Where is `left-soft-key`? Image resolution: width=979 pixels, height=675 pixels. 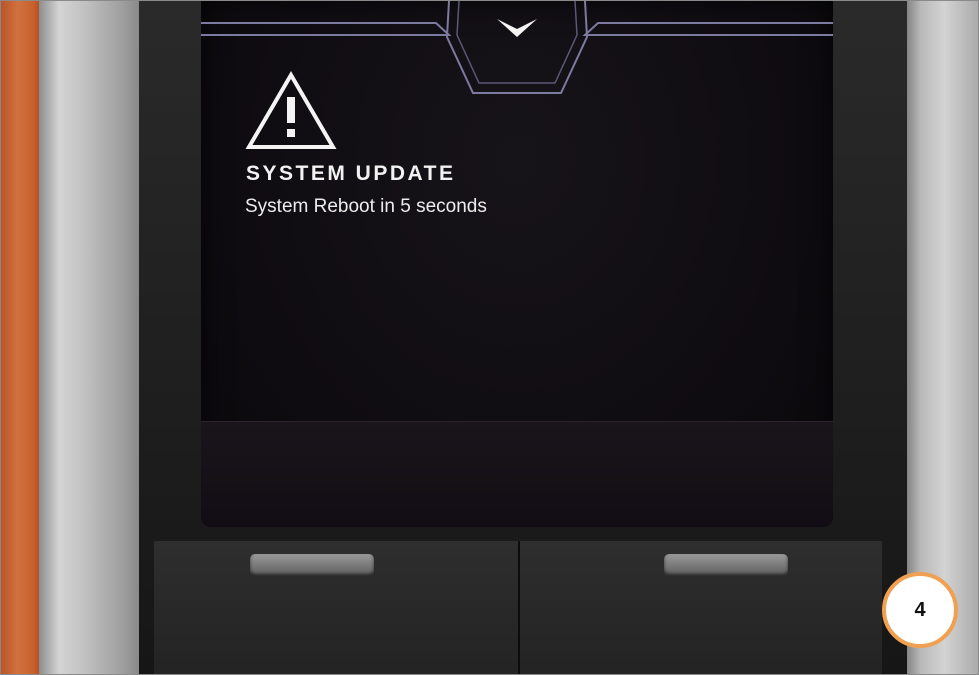
left-soft-key is located at coordinates (337, 607).